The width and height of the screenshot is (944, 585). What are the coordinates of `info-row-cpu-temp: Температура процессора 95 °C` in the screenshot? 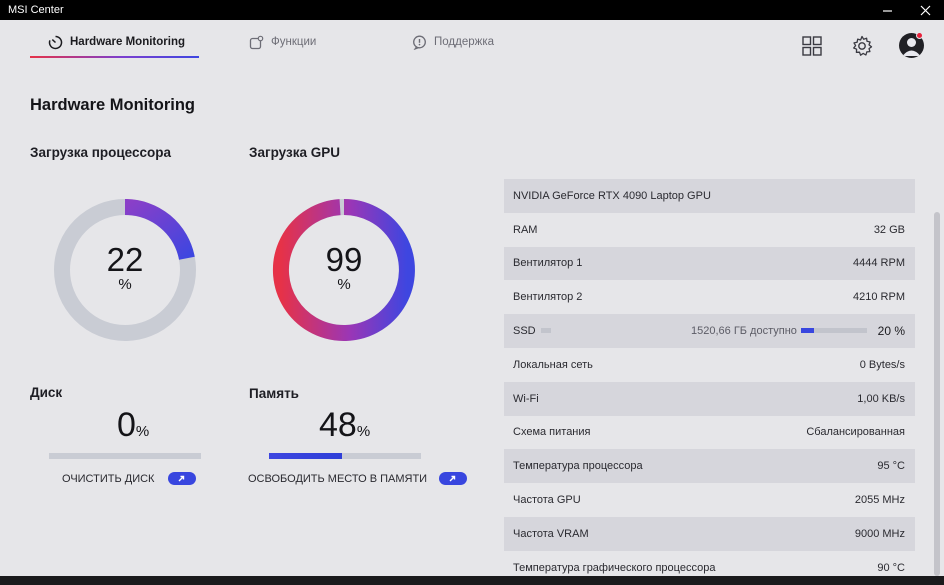 It's located at (709, 466).